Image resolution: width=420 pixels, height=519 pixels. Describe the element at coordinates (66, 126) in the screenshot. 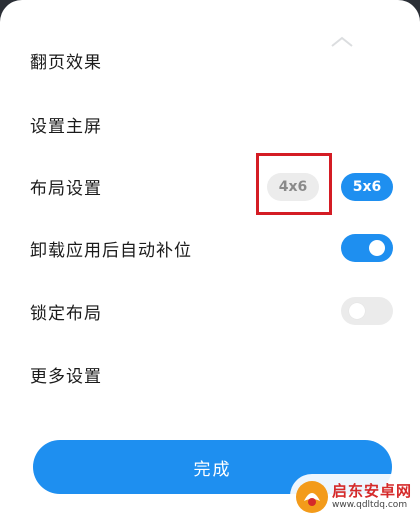

I see `row-label: 设置主屏` at that location.